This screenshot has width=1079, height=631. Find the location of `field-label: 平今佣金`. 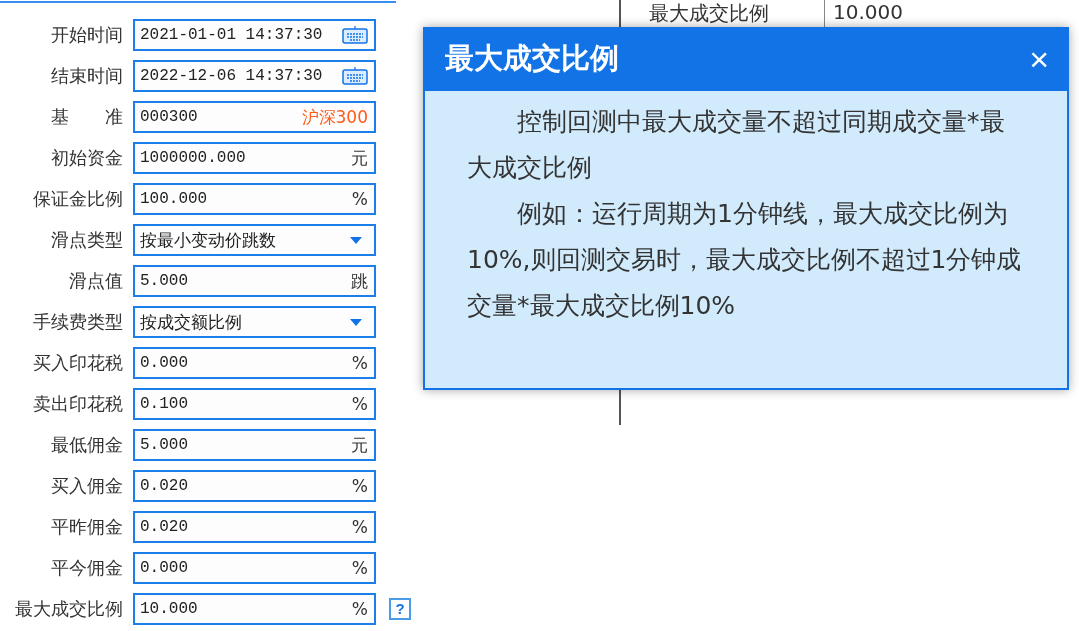

field-label: 平今佣金 is located at coordinates (86, 568).